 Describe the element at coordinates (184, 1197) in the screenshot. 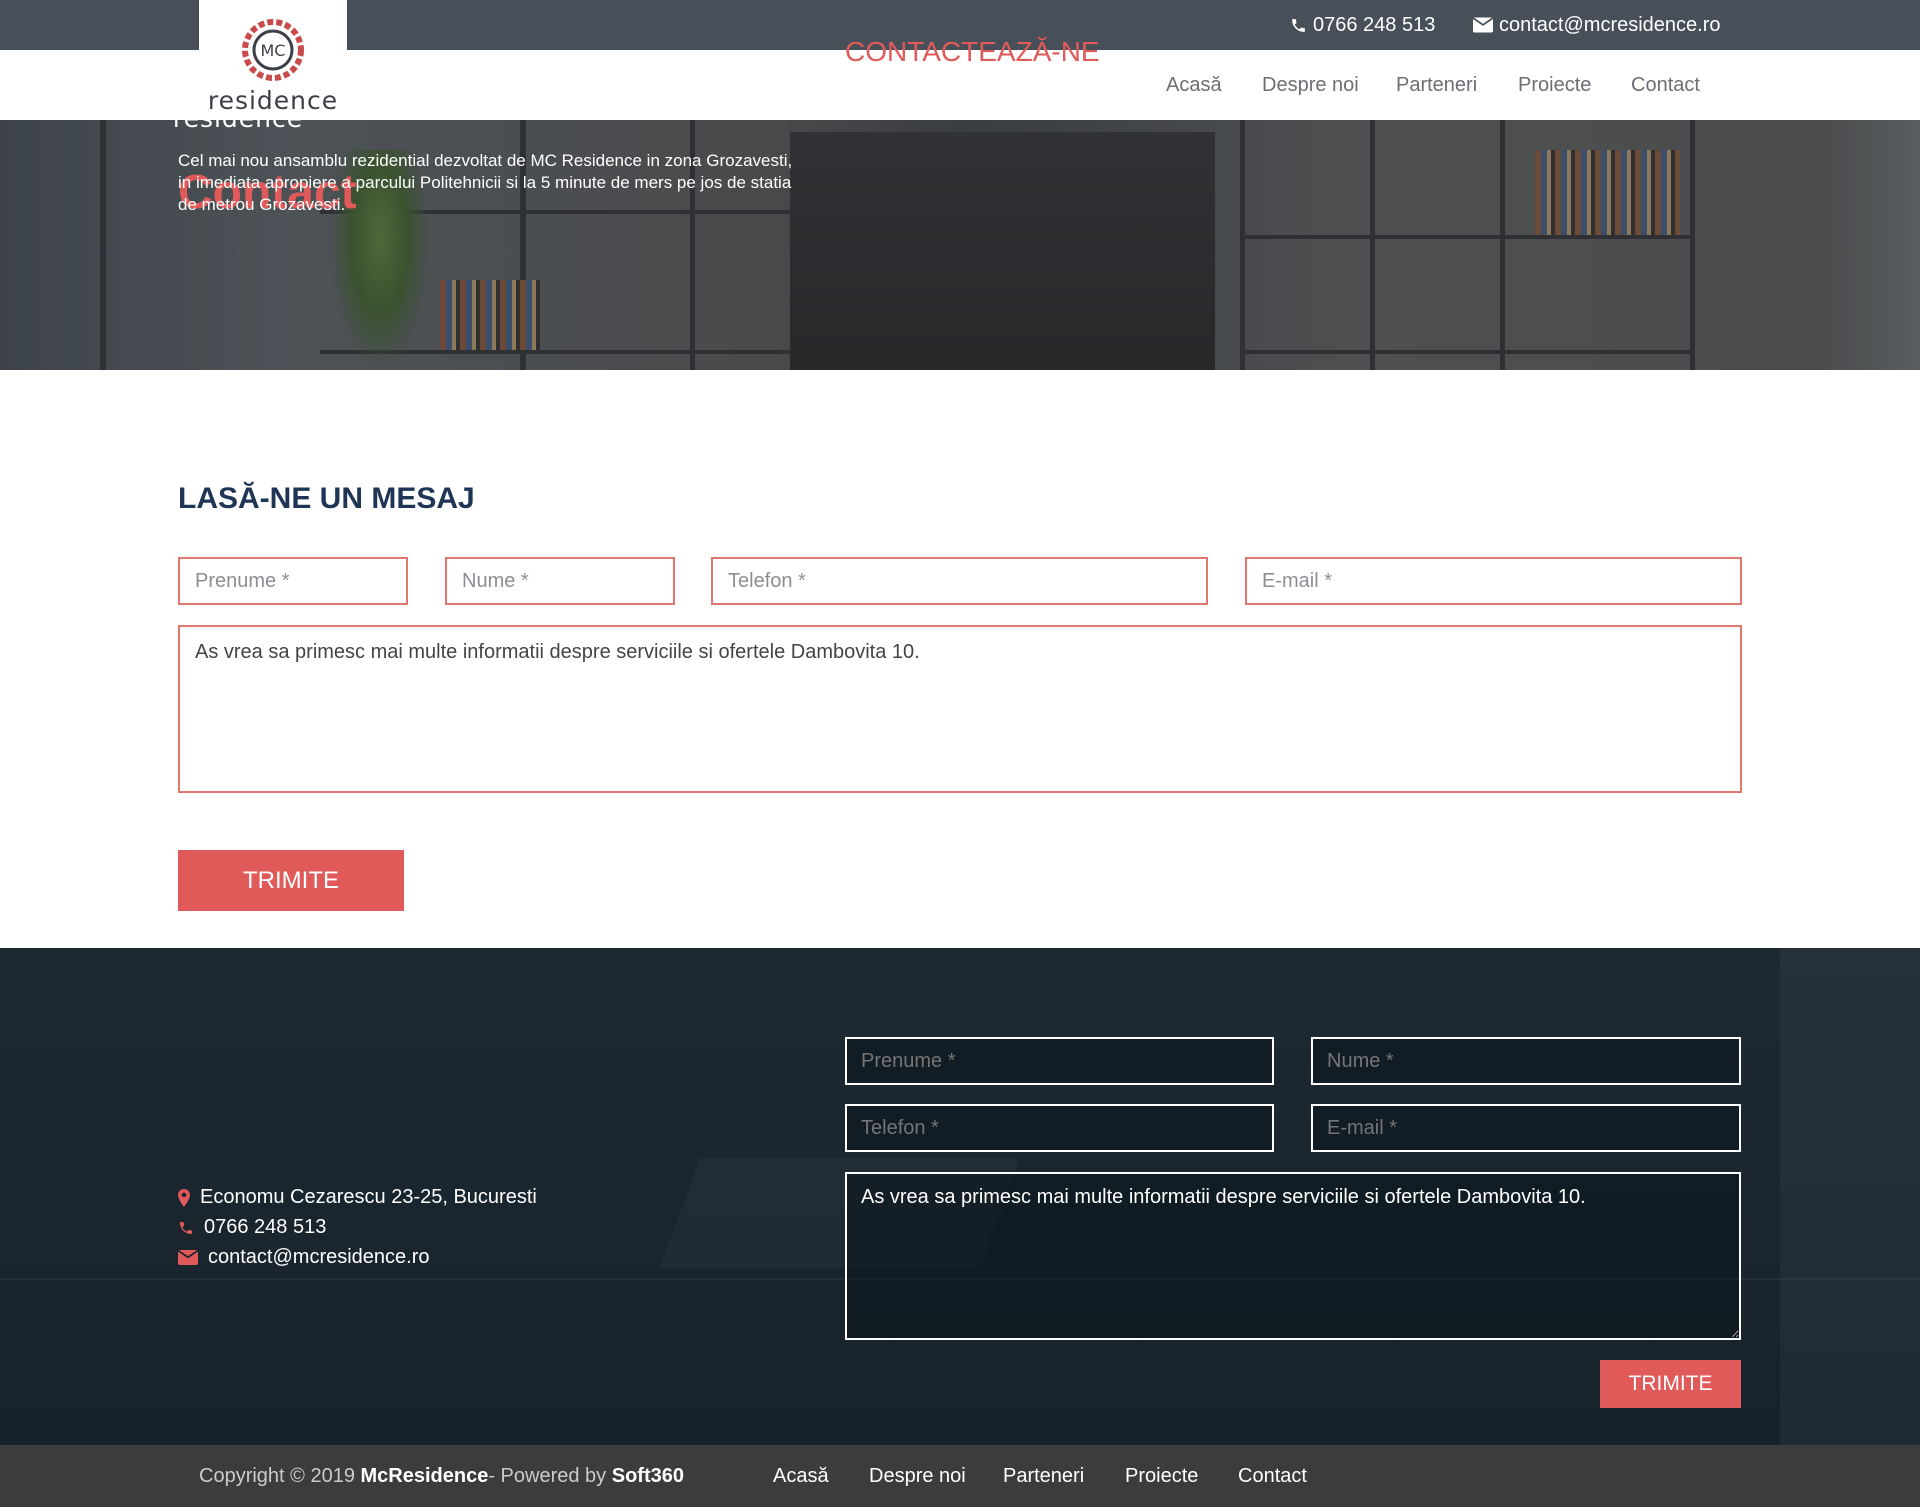

I see `map-marker-icon` at that location.